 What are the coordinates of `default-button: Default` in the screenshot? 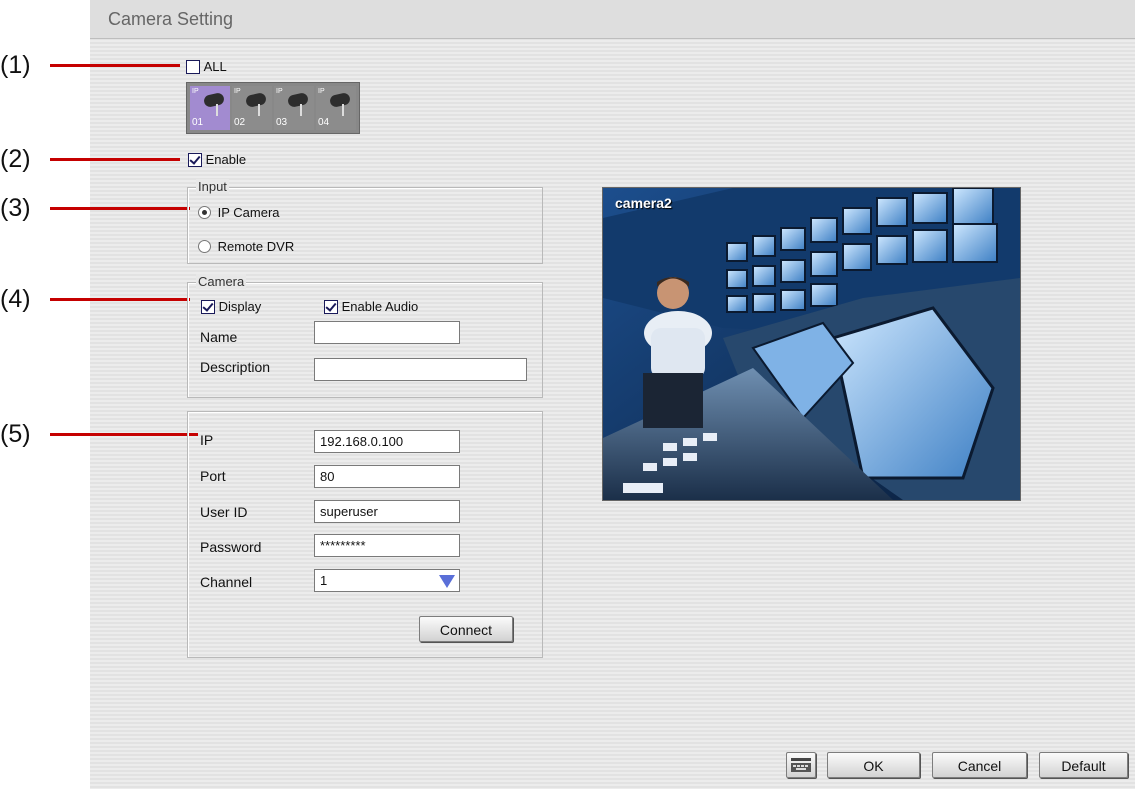 It's located at (1083, 765).